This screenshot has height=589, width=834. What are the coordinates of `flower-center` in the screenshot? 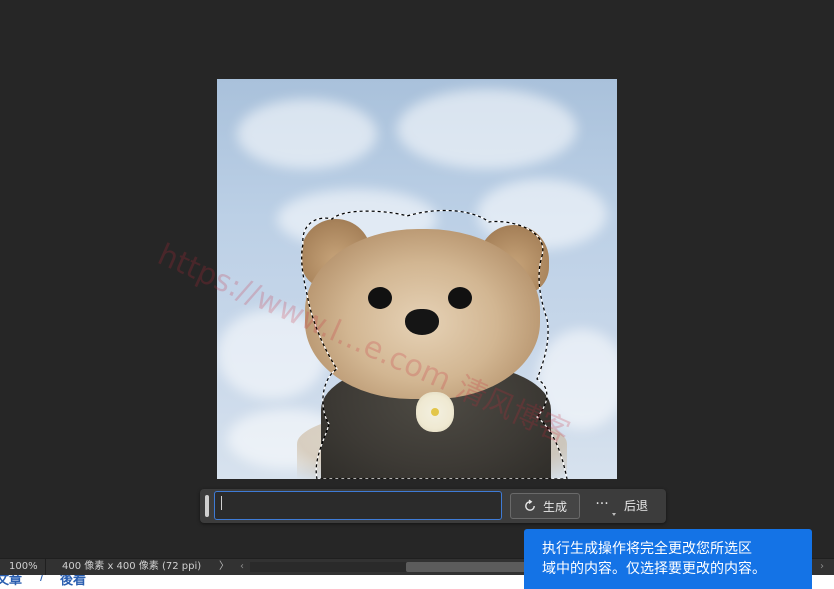 It's located at (435, 412).